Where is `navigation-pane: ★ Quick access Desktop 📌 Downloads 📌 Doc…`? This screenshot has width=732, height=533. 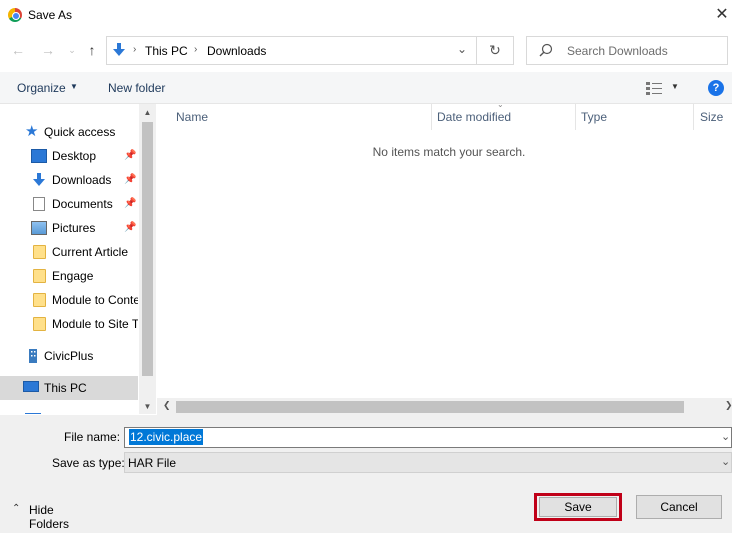 navigation-pane: ★ Quick access Desktop 📌 Downloads 📌 Doc… is located at coordinates (78, 259).